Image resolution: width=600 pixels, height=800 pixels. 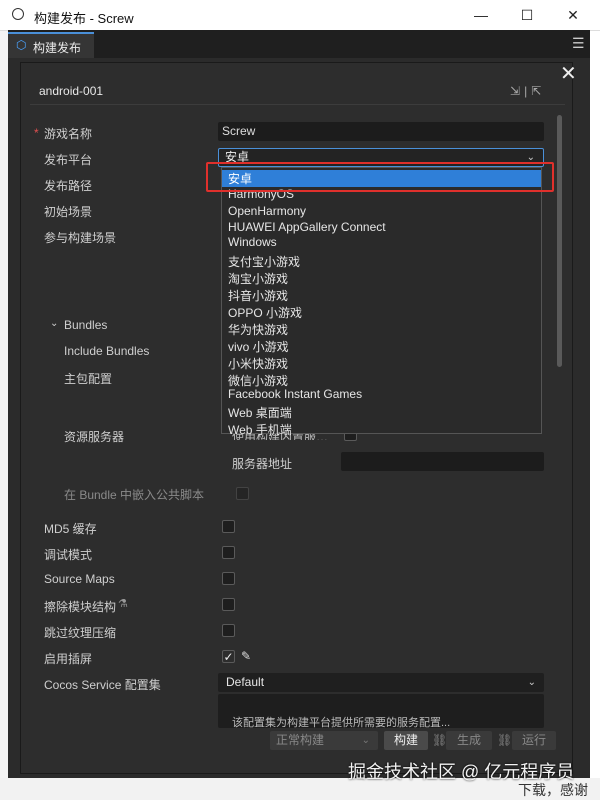 I want to click on erase-modules-label: 擦除模块结构, so click(x=80, y=607).